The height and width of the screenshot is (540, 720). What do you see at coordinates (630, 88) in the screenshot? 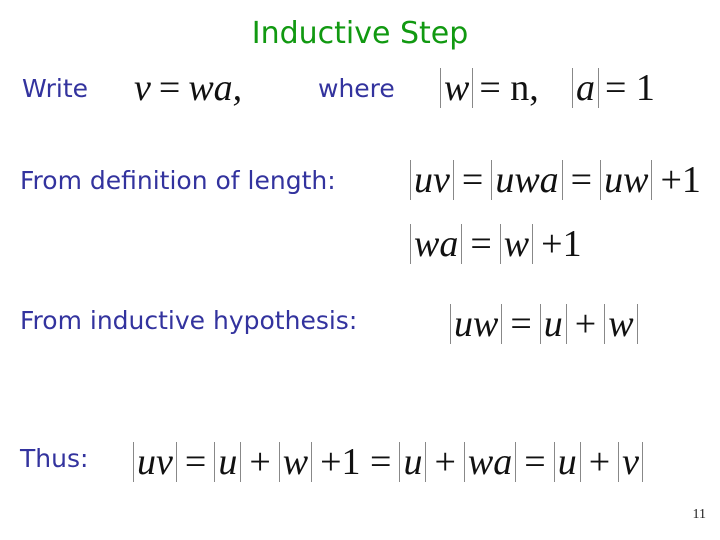
I see `cond2-rest: = 1` at bounding box center [630, 88].